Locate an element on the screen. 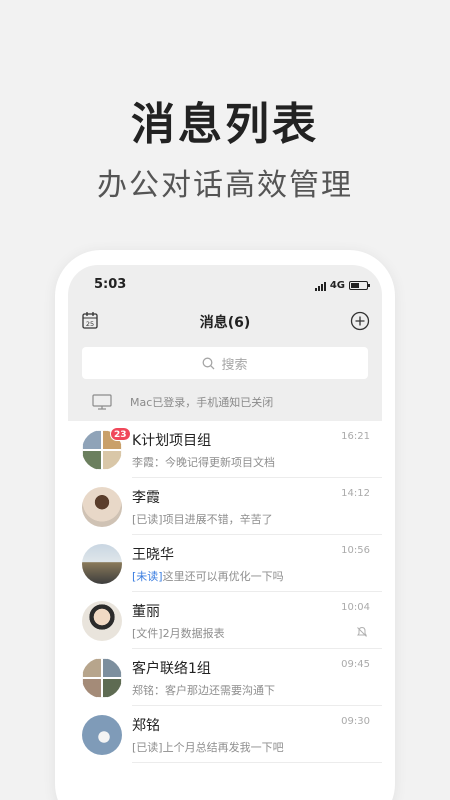  timestamp: 09:45 is located at coordinates (355, 664).